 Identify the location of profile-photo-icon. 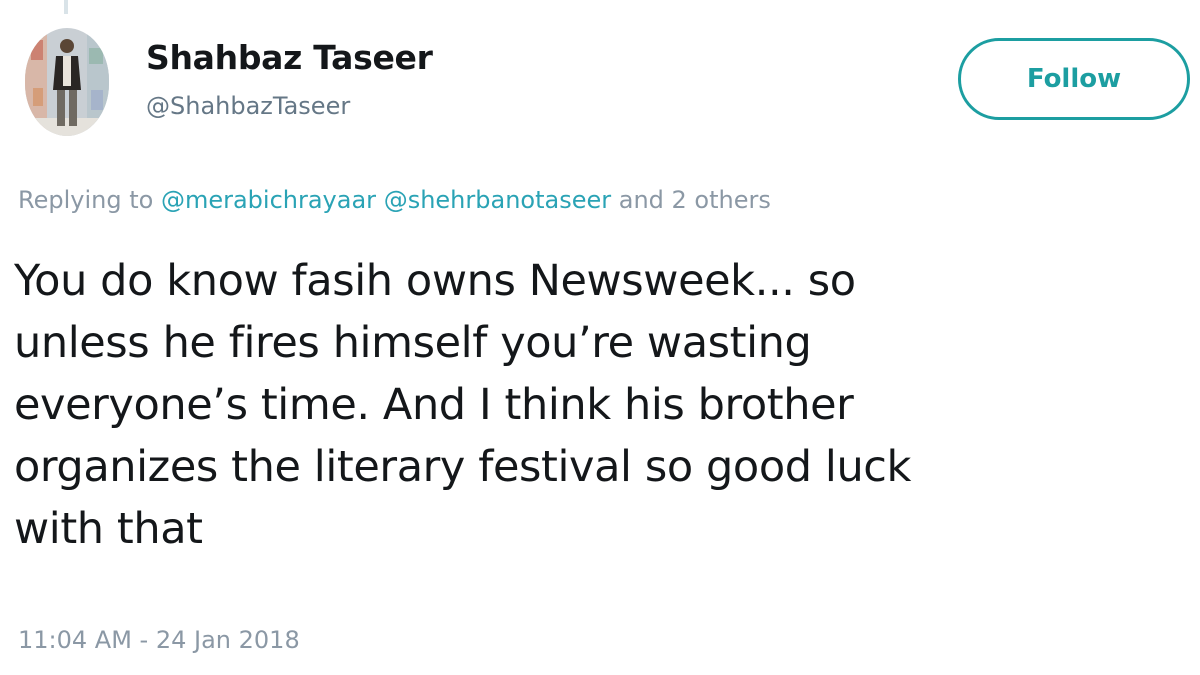
(67, 82).